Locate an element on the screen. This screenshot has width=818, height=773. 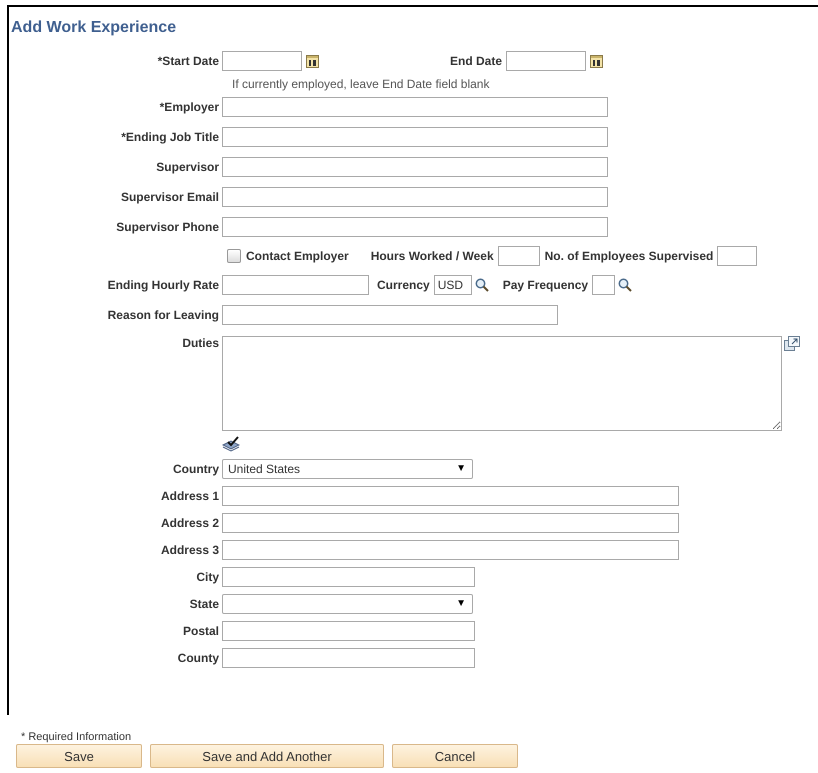
field-label: Duties is located at coordinates (200, 343).